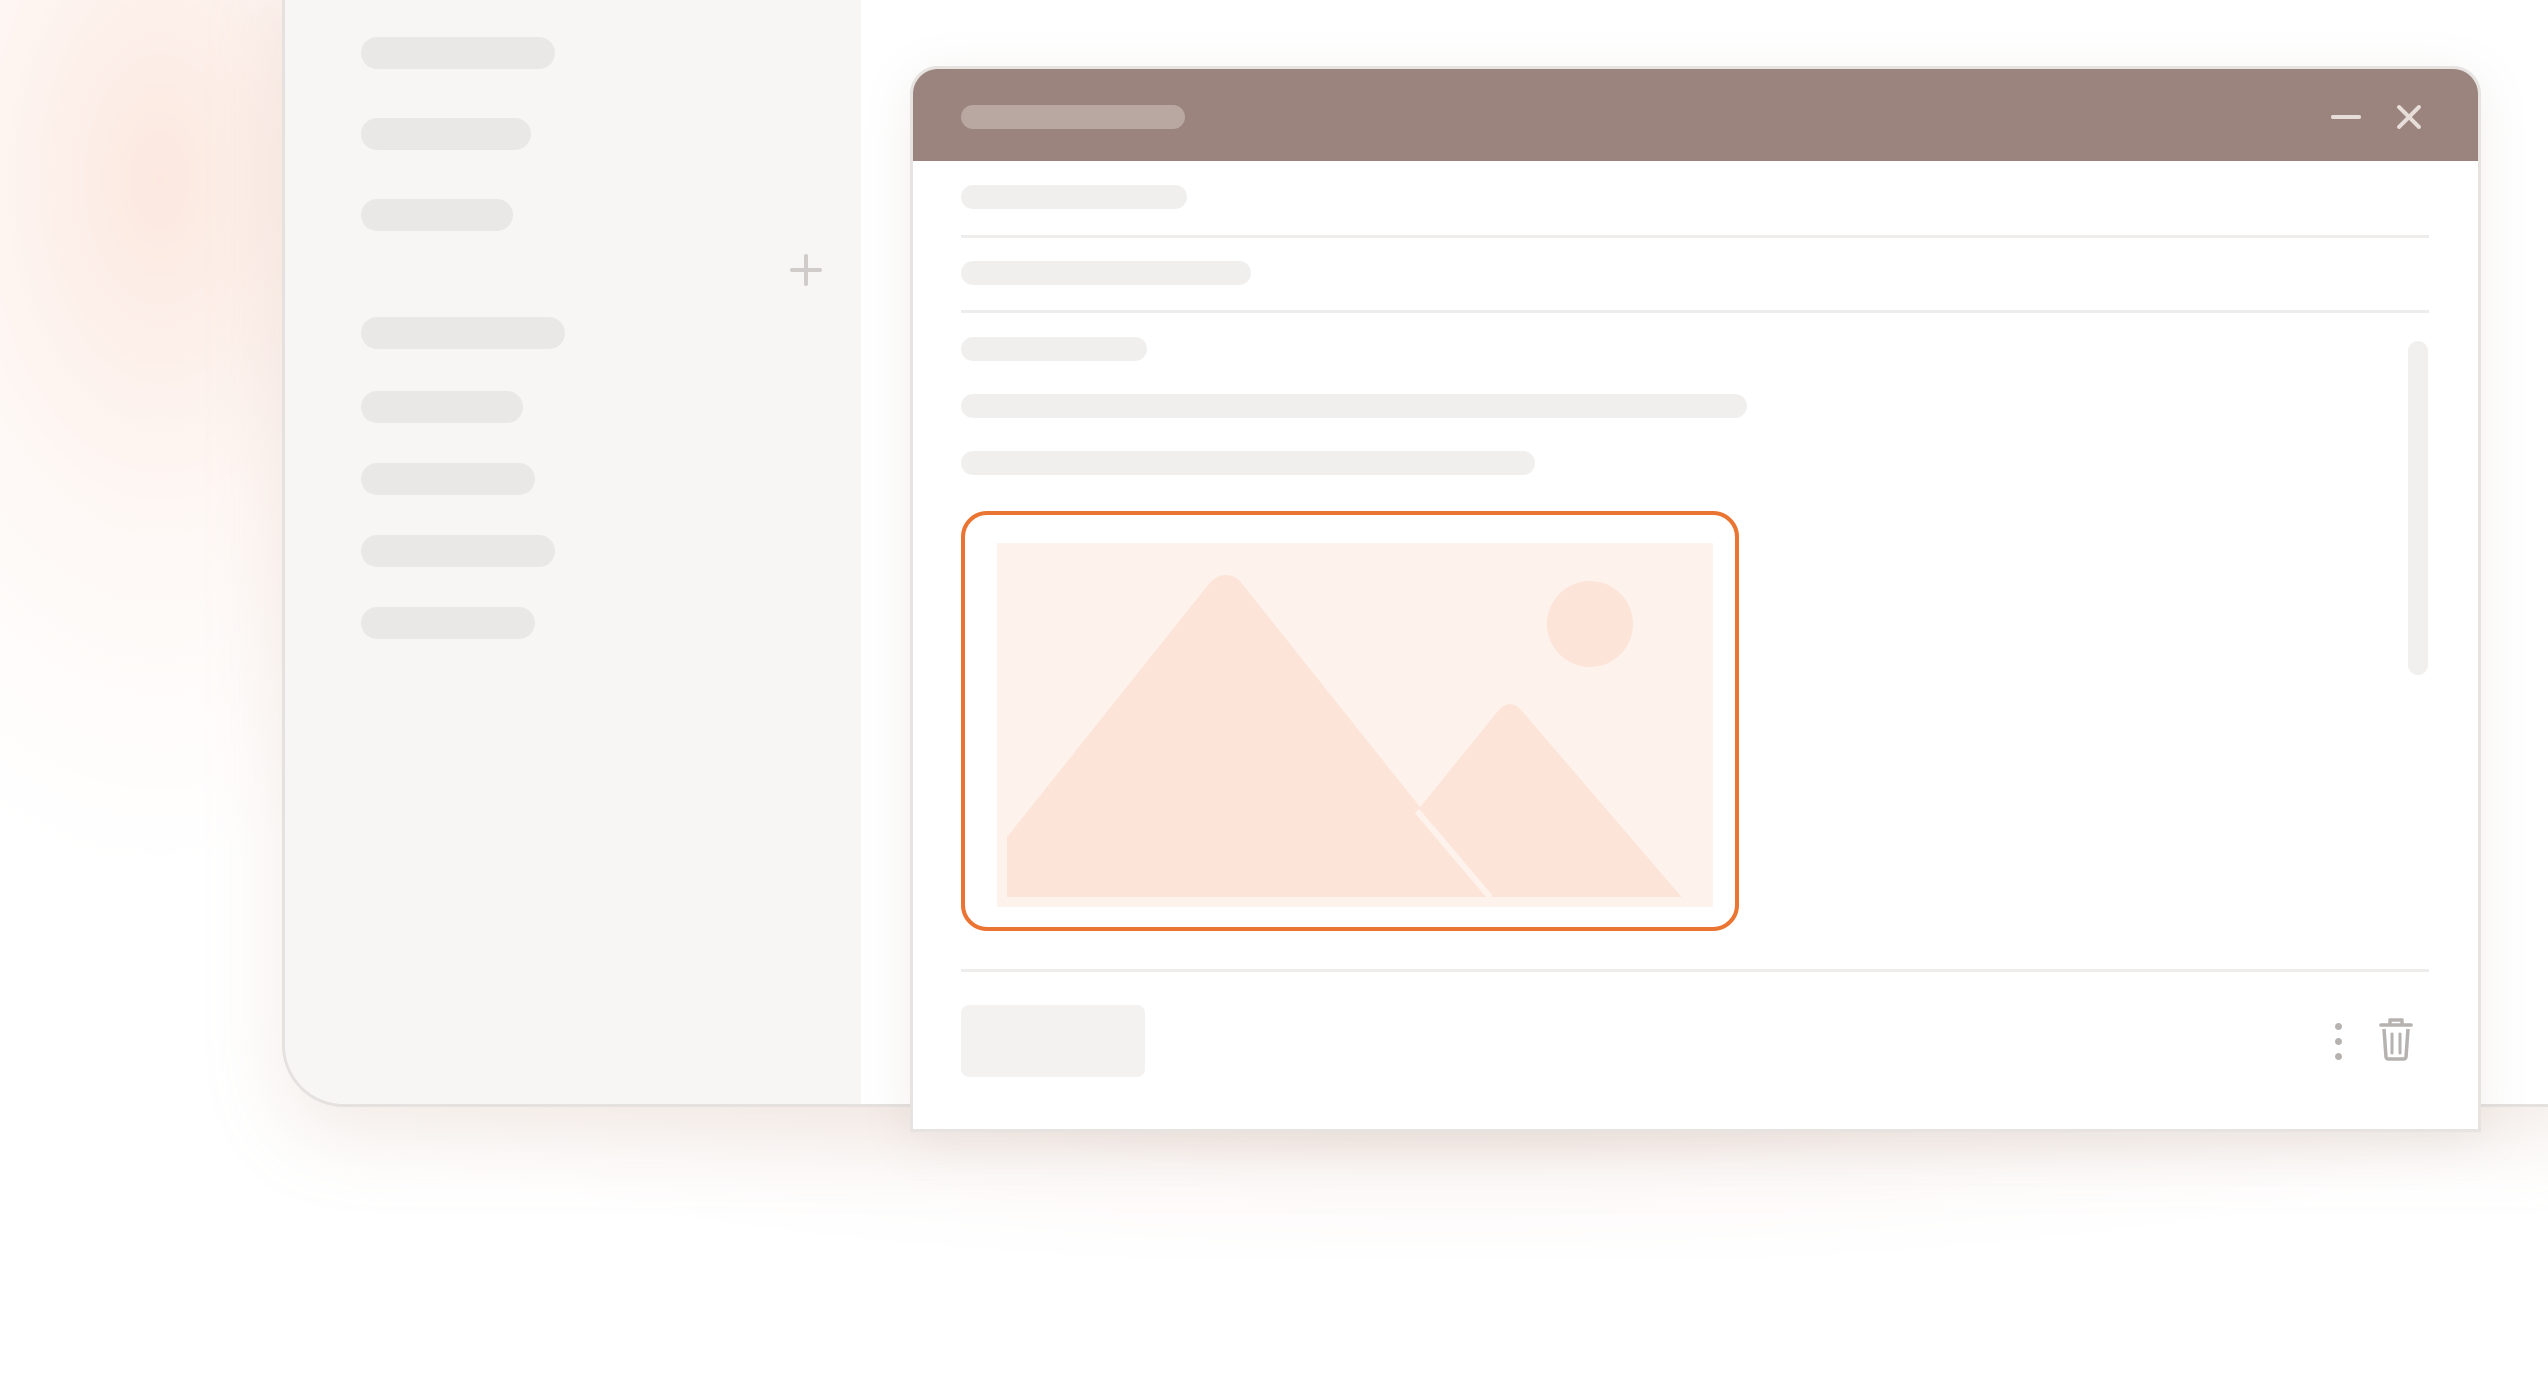 This screenshot has height=1383, width=2548. I want to click on recipient-field-placeholder, so click(1074, 197).